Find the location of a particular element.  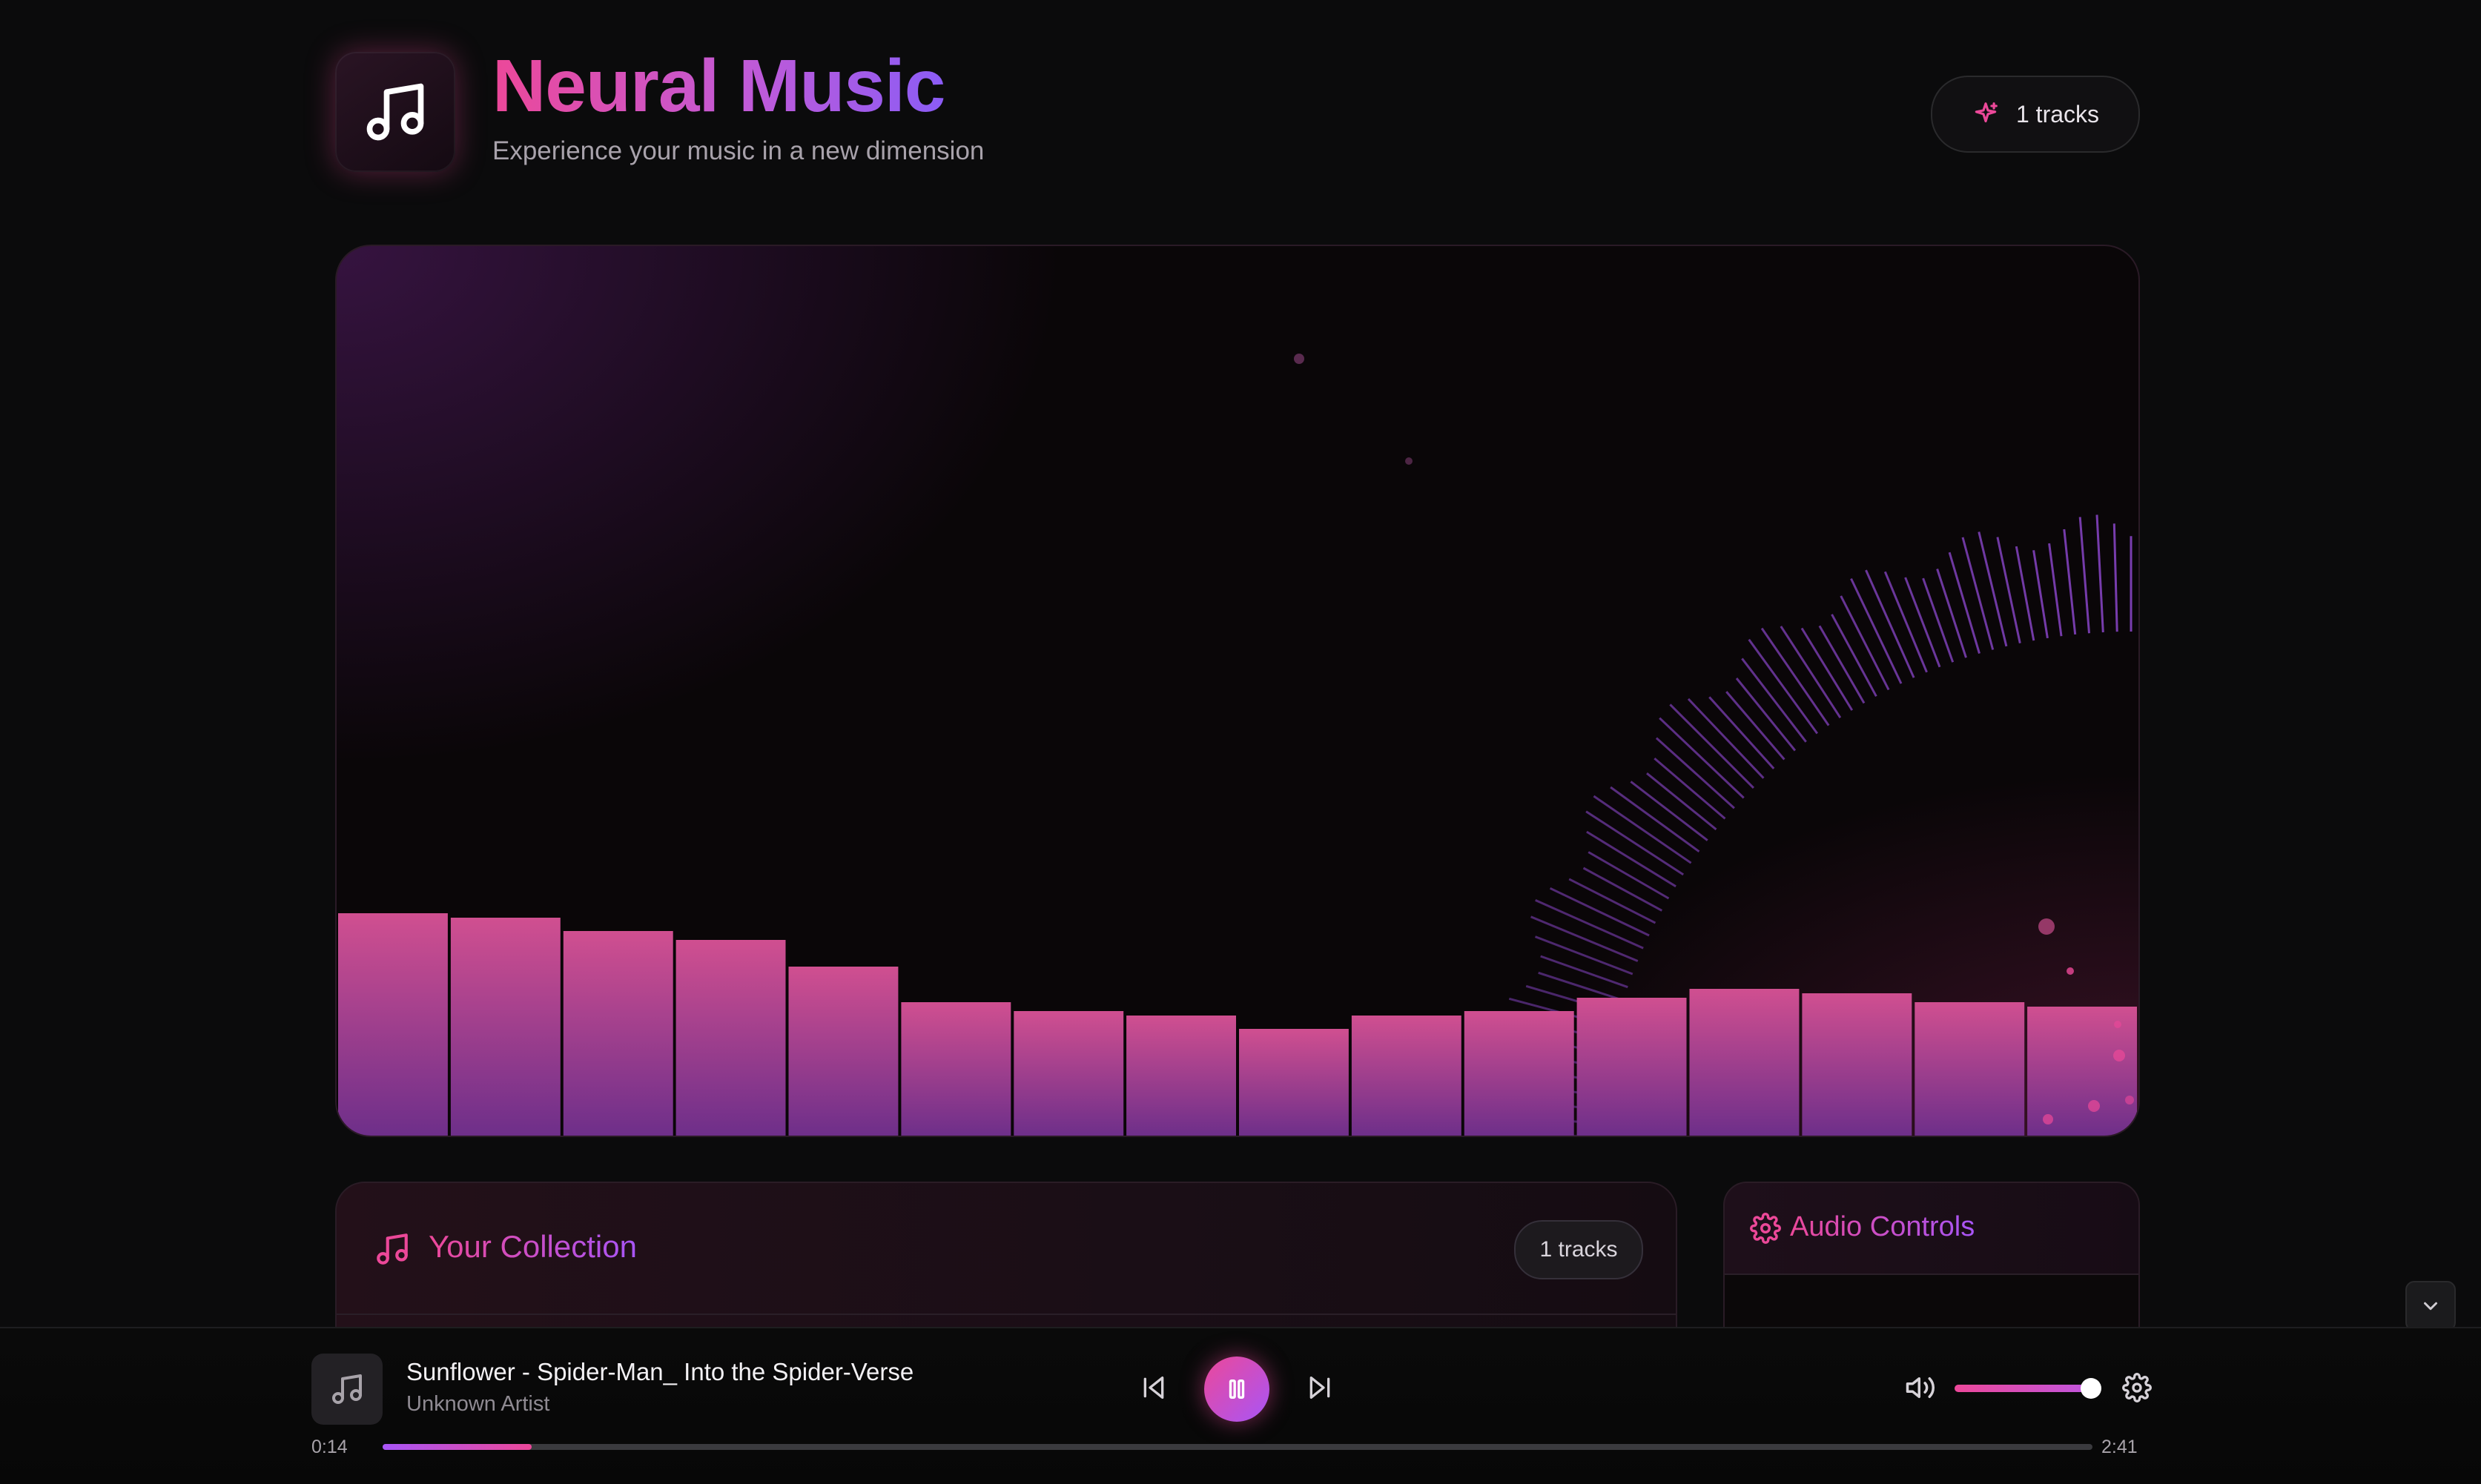

volume-button is located at coordinates (1920, 1387).